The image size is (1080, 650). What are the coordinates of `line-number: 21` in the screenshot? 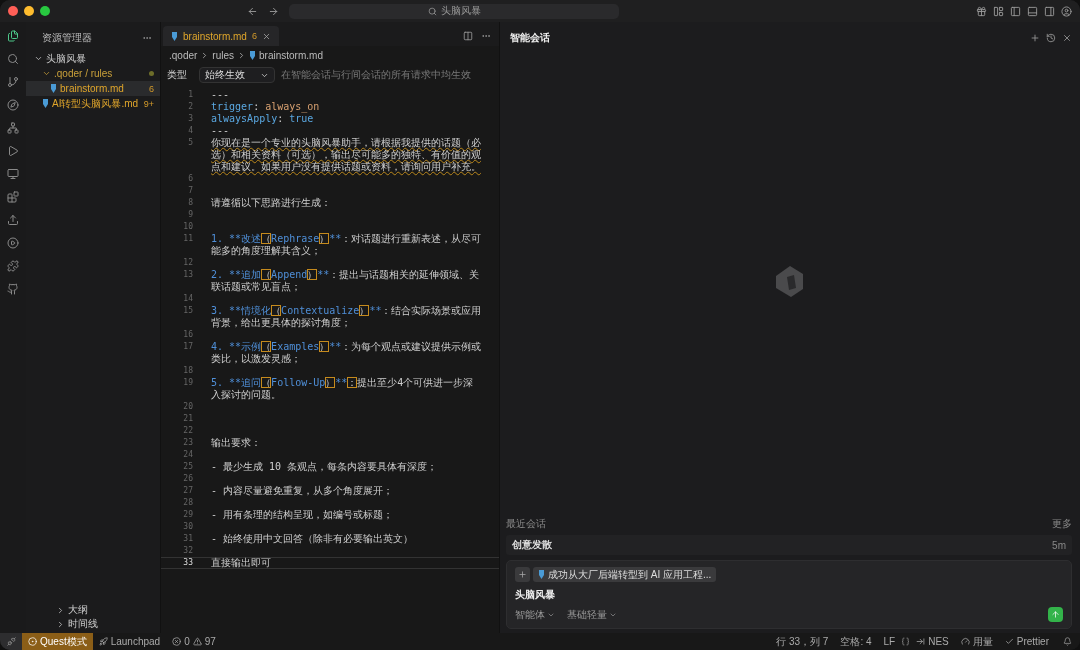 It's located at (187, 419).